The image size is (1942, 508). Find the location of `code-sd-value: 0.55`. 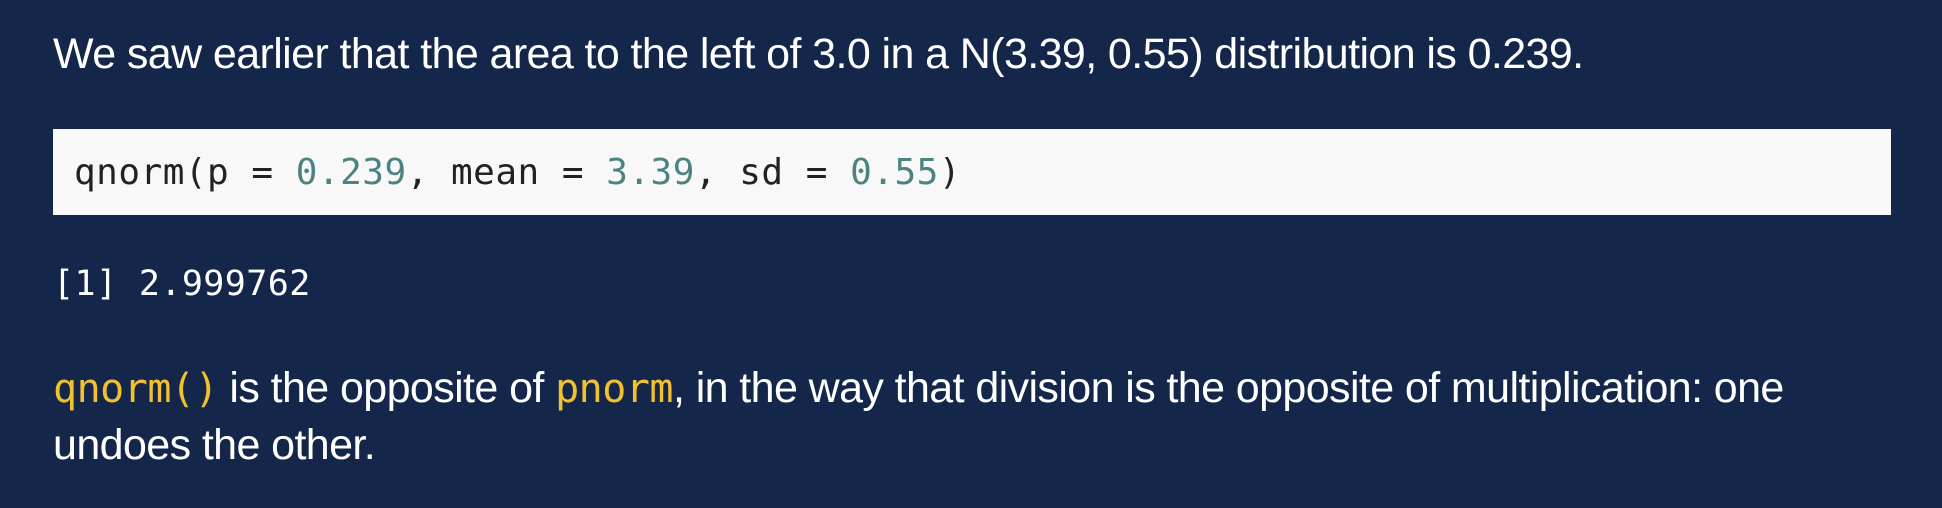

code-sd-value: 0.55 is located at coordinates (894, 172).